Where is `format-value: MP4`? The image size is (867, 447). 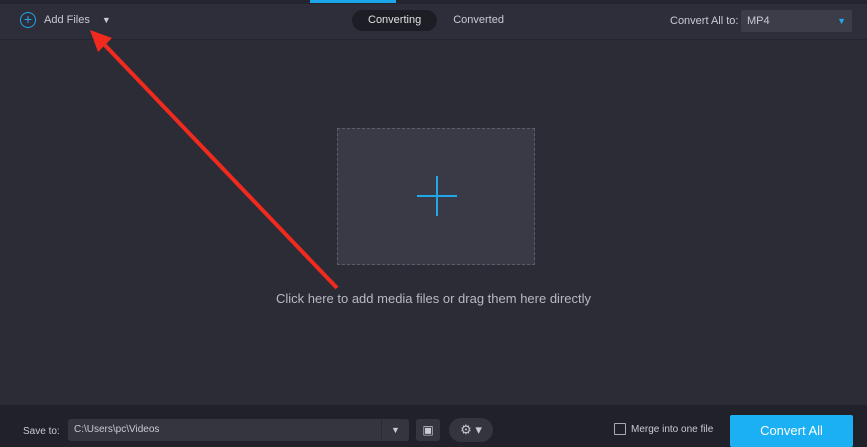
format-value: MP4 is located at coordinates (758, 21).